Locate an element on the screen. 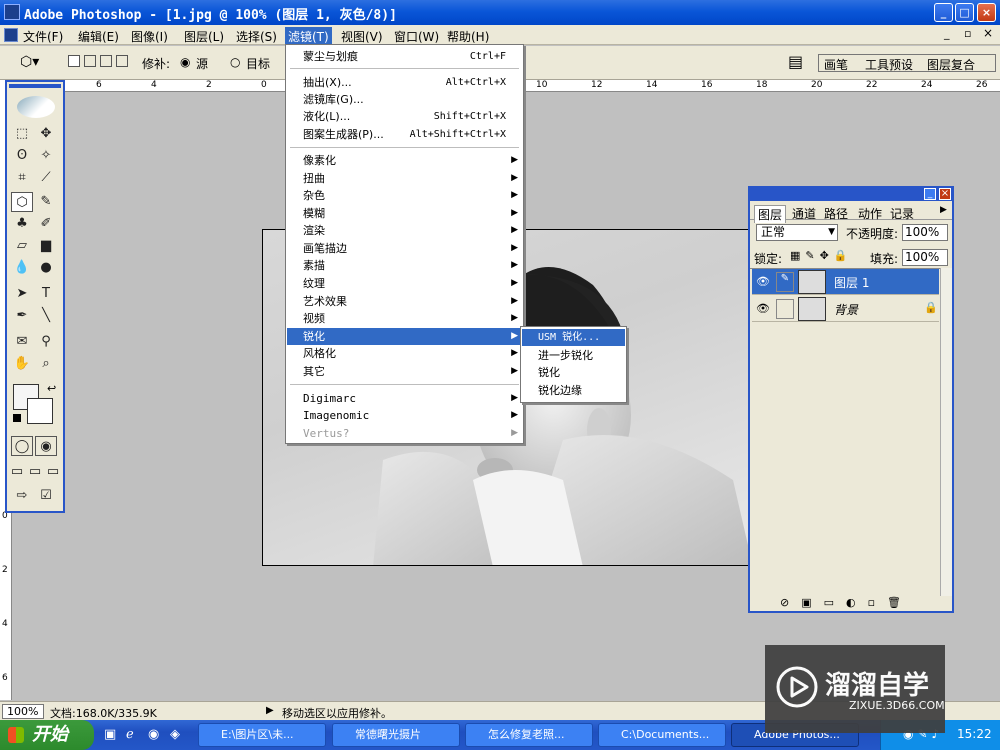  menu-item-imagenomic: Imagenomic ▶ is located at coordinates (404, 415).